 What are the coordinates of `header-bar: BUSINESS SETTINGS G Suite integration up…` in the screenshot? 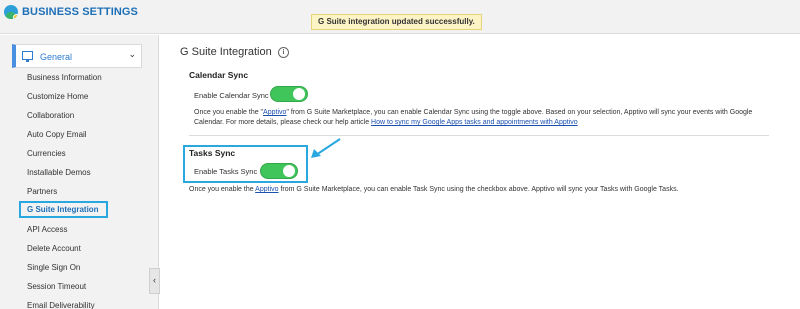 It's located at (400, 17).